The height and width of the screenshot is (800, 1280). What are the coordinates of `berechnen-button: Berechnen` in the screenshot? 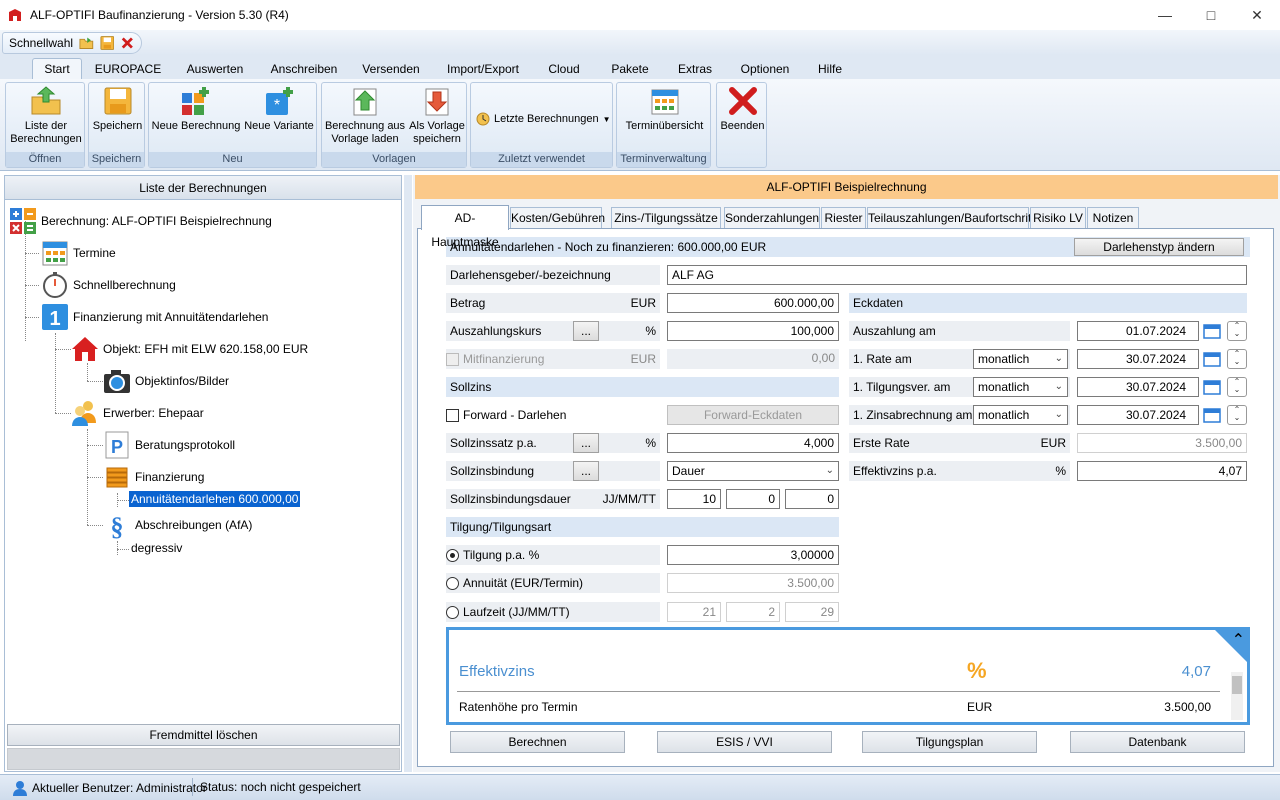 It's located at (537, 742).